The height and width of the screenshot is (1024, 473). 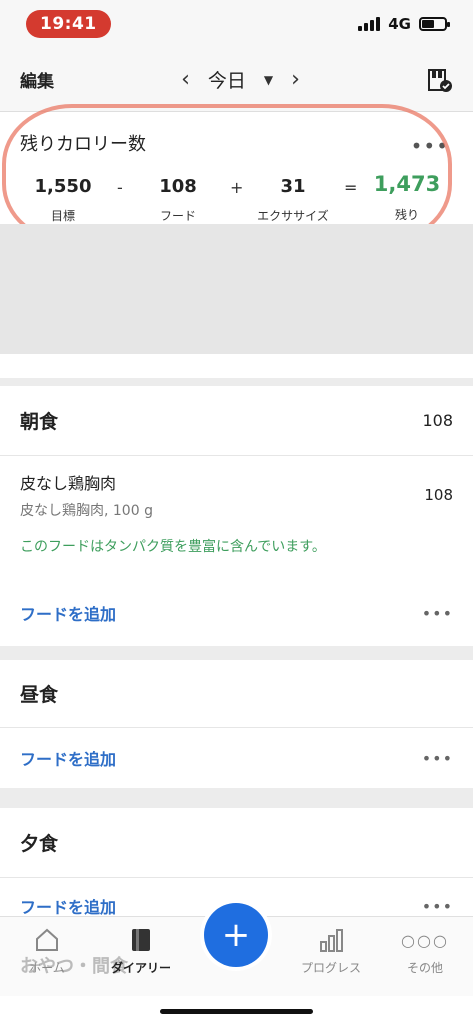 What do you see at coordinates (63, 200) in the screenshot?
I see `goal-item: 1,550 目標` at bounding box center [63, 200].